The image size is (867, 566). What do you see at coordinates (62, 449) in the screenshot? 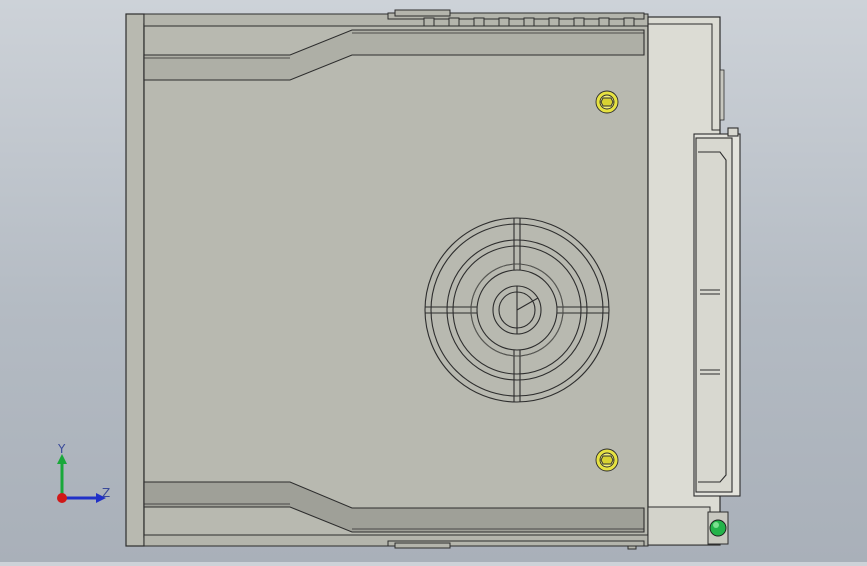
I see `y-axis-label: Y` at bounding box center [62, 449].